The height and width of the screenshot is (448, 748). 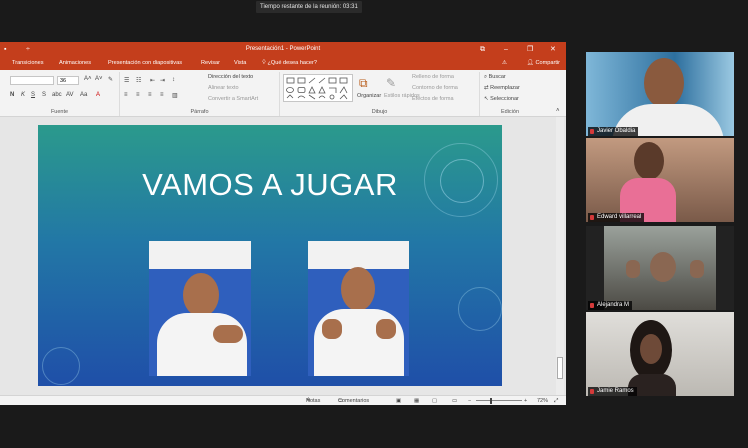 I want to click on zoom-out-icon: −, so click(x=469, y=400).